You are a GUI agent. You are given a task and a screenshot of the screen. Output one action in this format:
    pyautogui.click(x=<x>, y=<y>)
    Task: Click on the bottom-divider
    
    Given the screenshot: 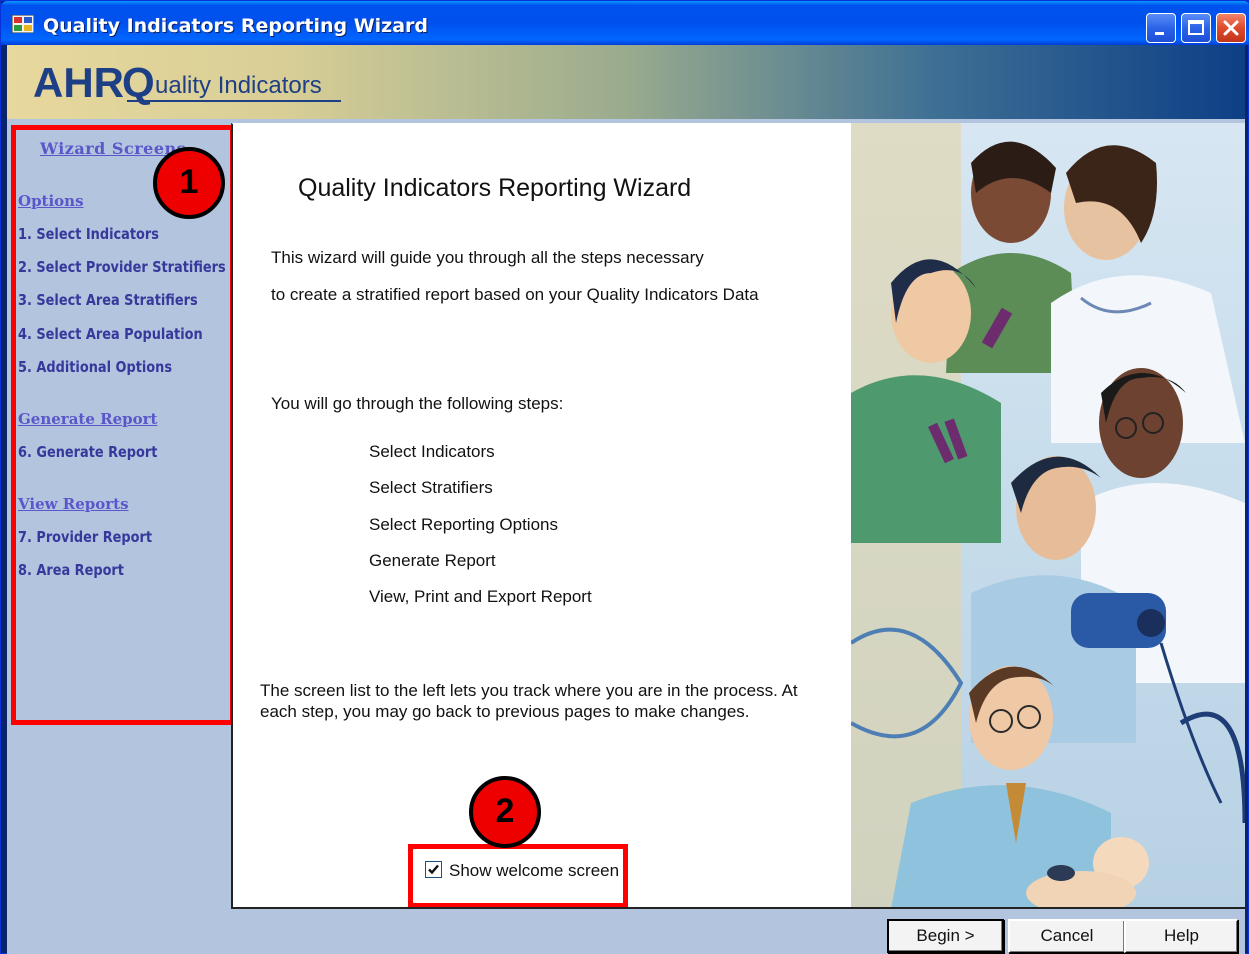 What is the action you would take?
    pyautogui.click(x=738, y=908)
    